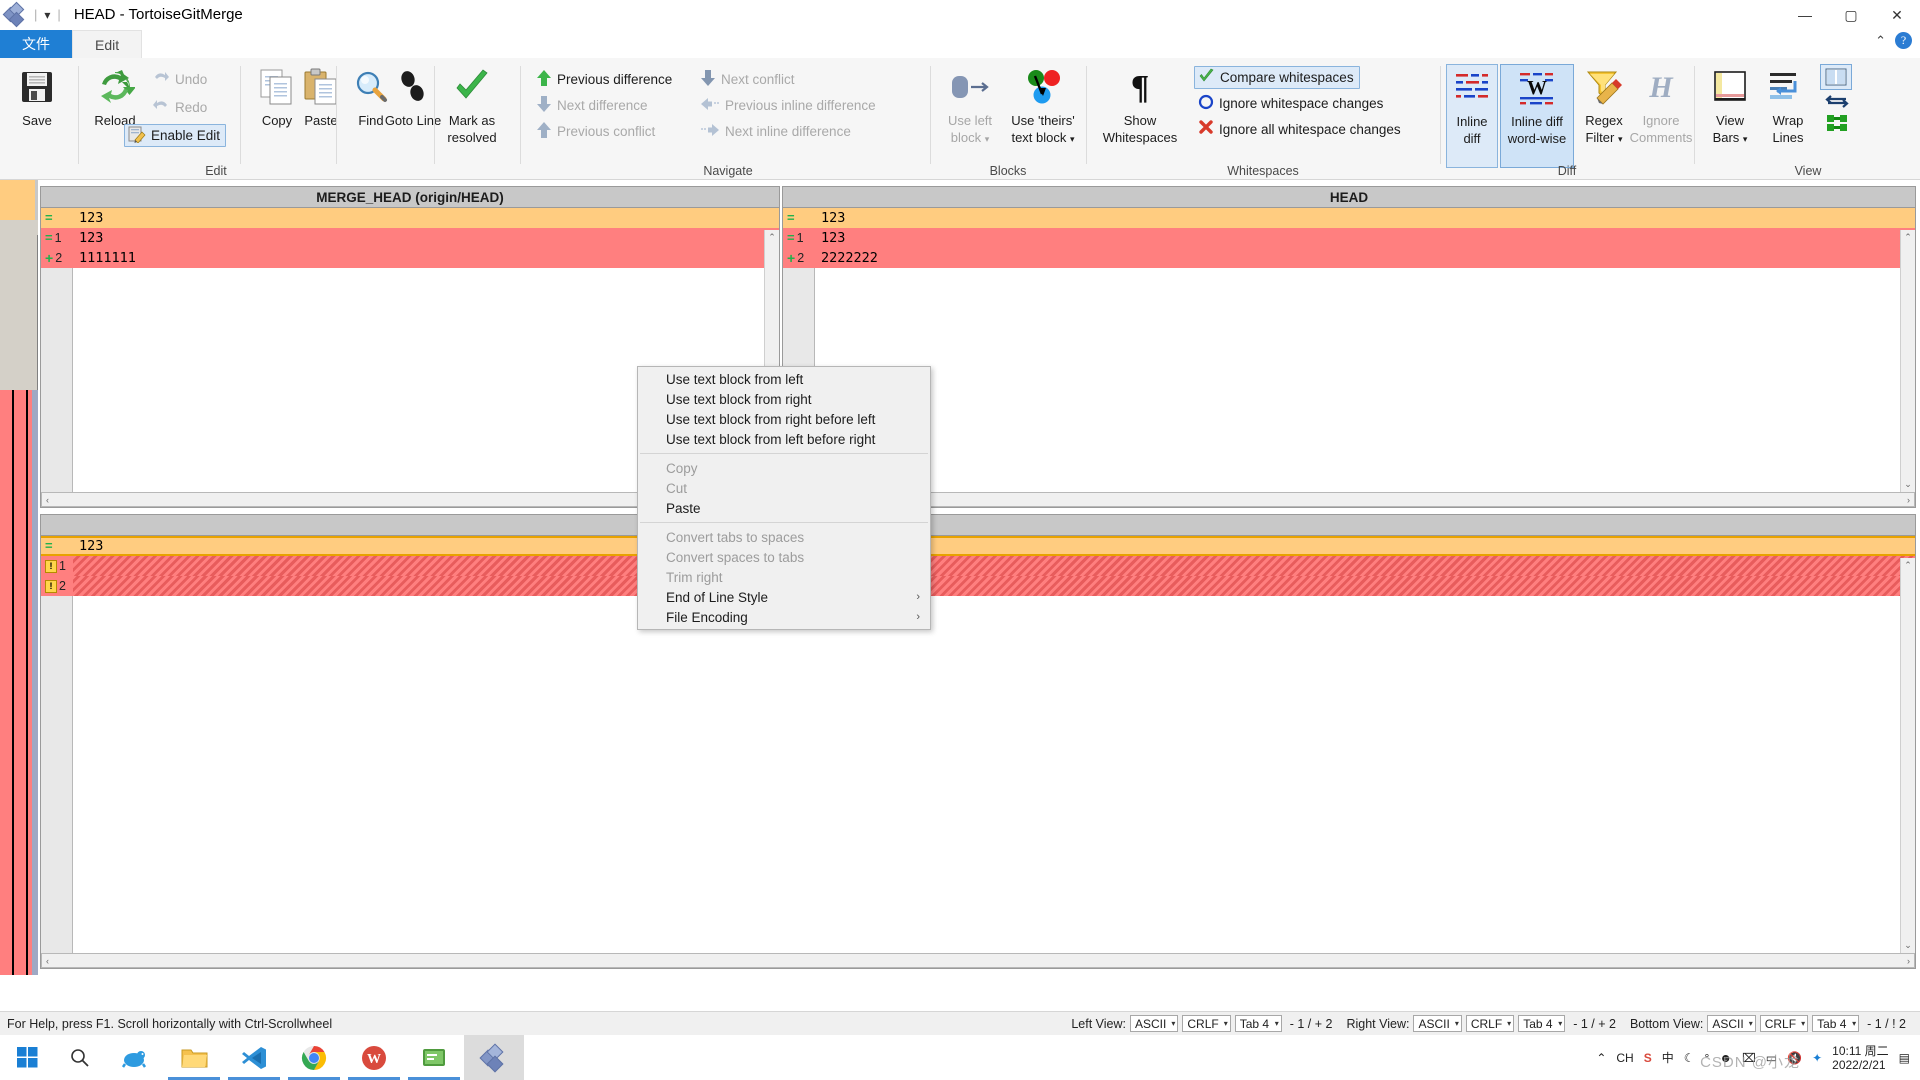  I want to click on left-row-2: + 2 1111111, so click(410, 258).